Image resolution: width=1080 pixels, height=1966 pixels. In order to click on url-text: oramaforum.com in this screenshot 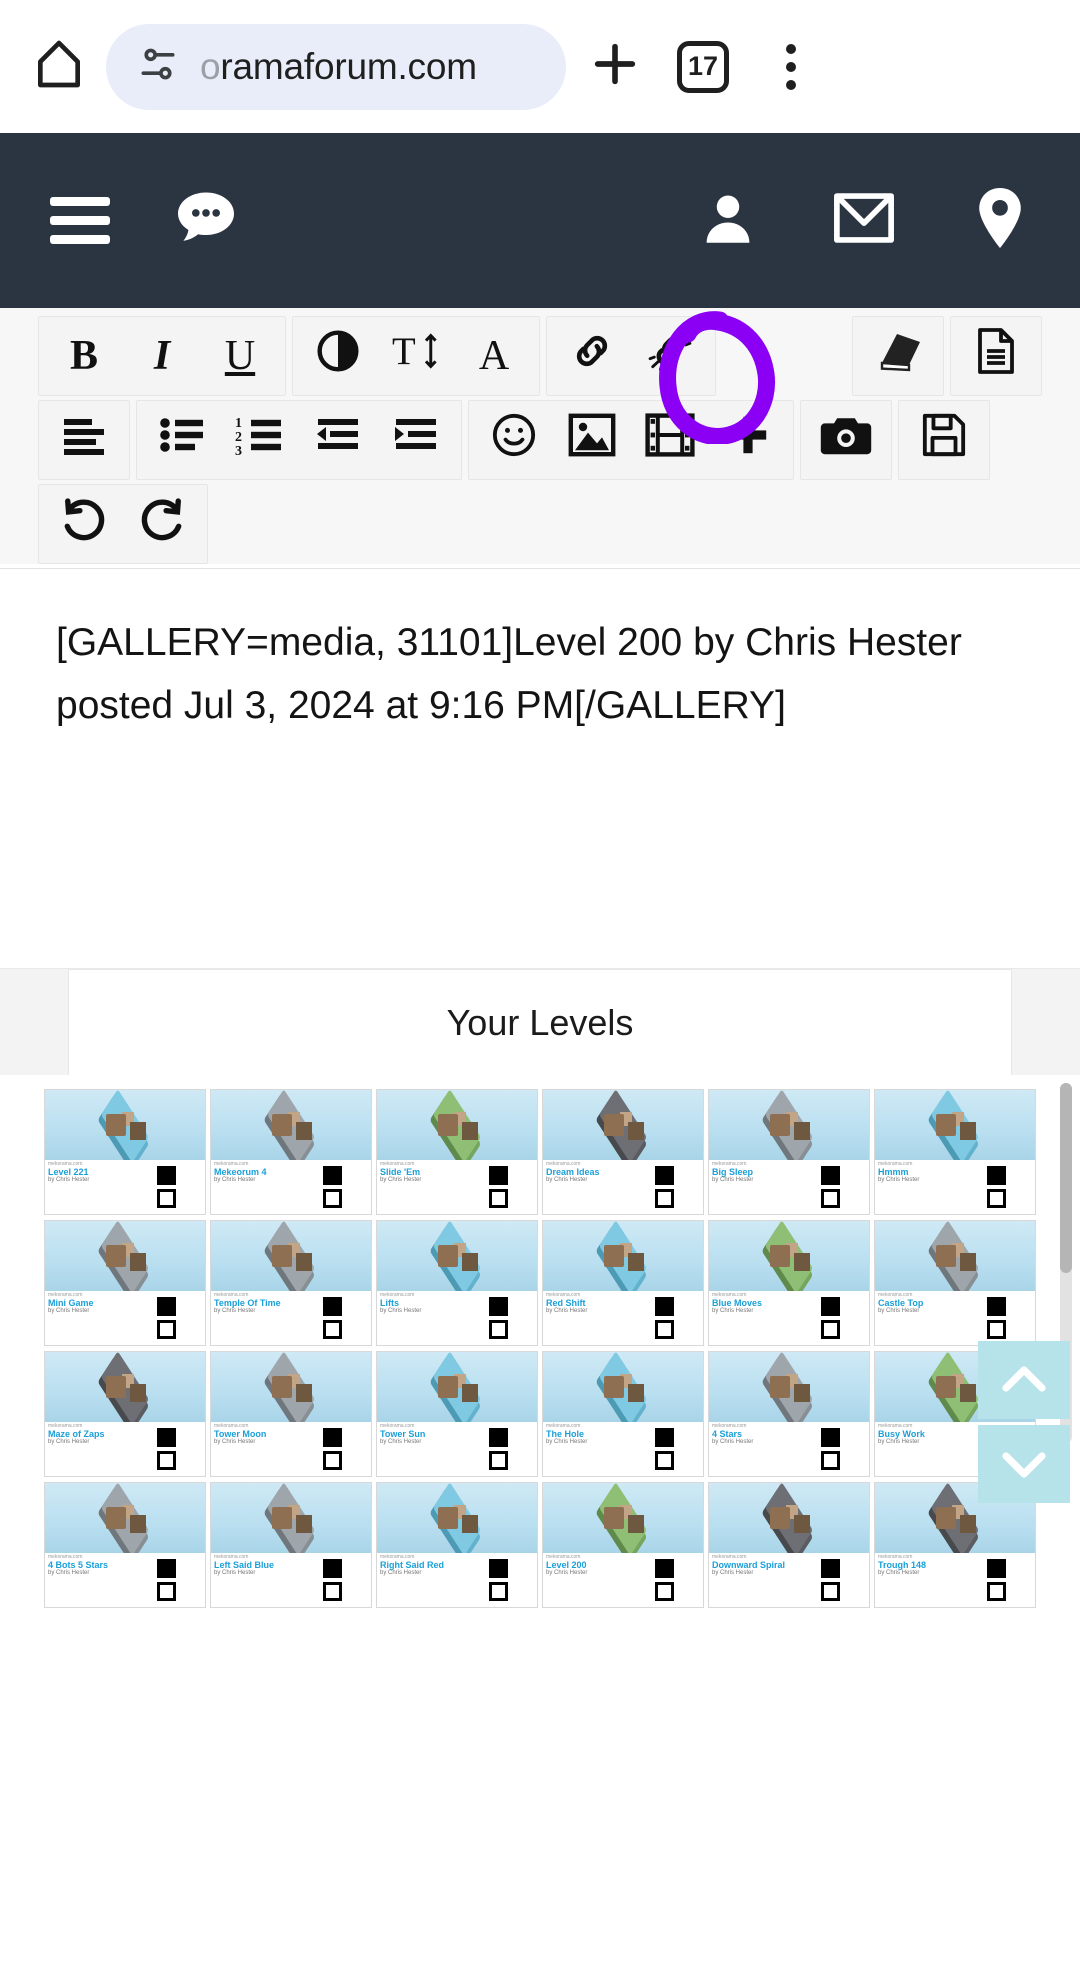, I will do `click(338, 67)`.